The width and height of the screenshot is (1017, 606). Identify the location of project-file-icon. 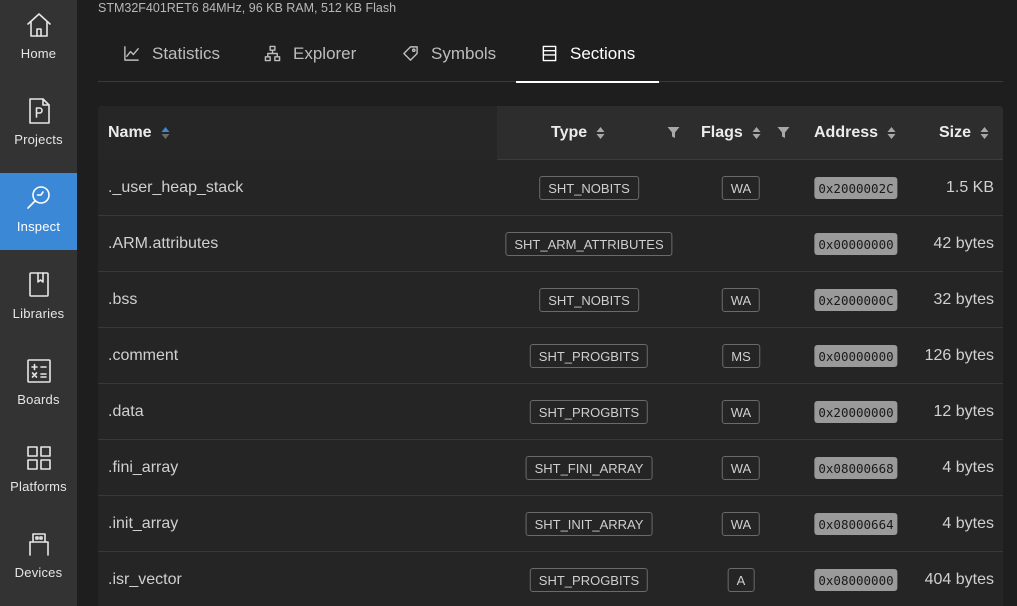
(39, 111).